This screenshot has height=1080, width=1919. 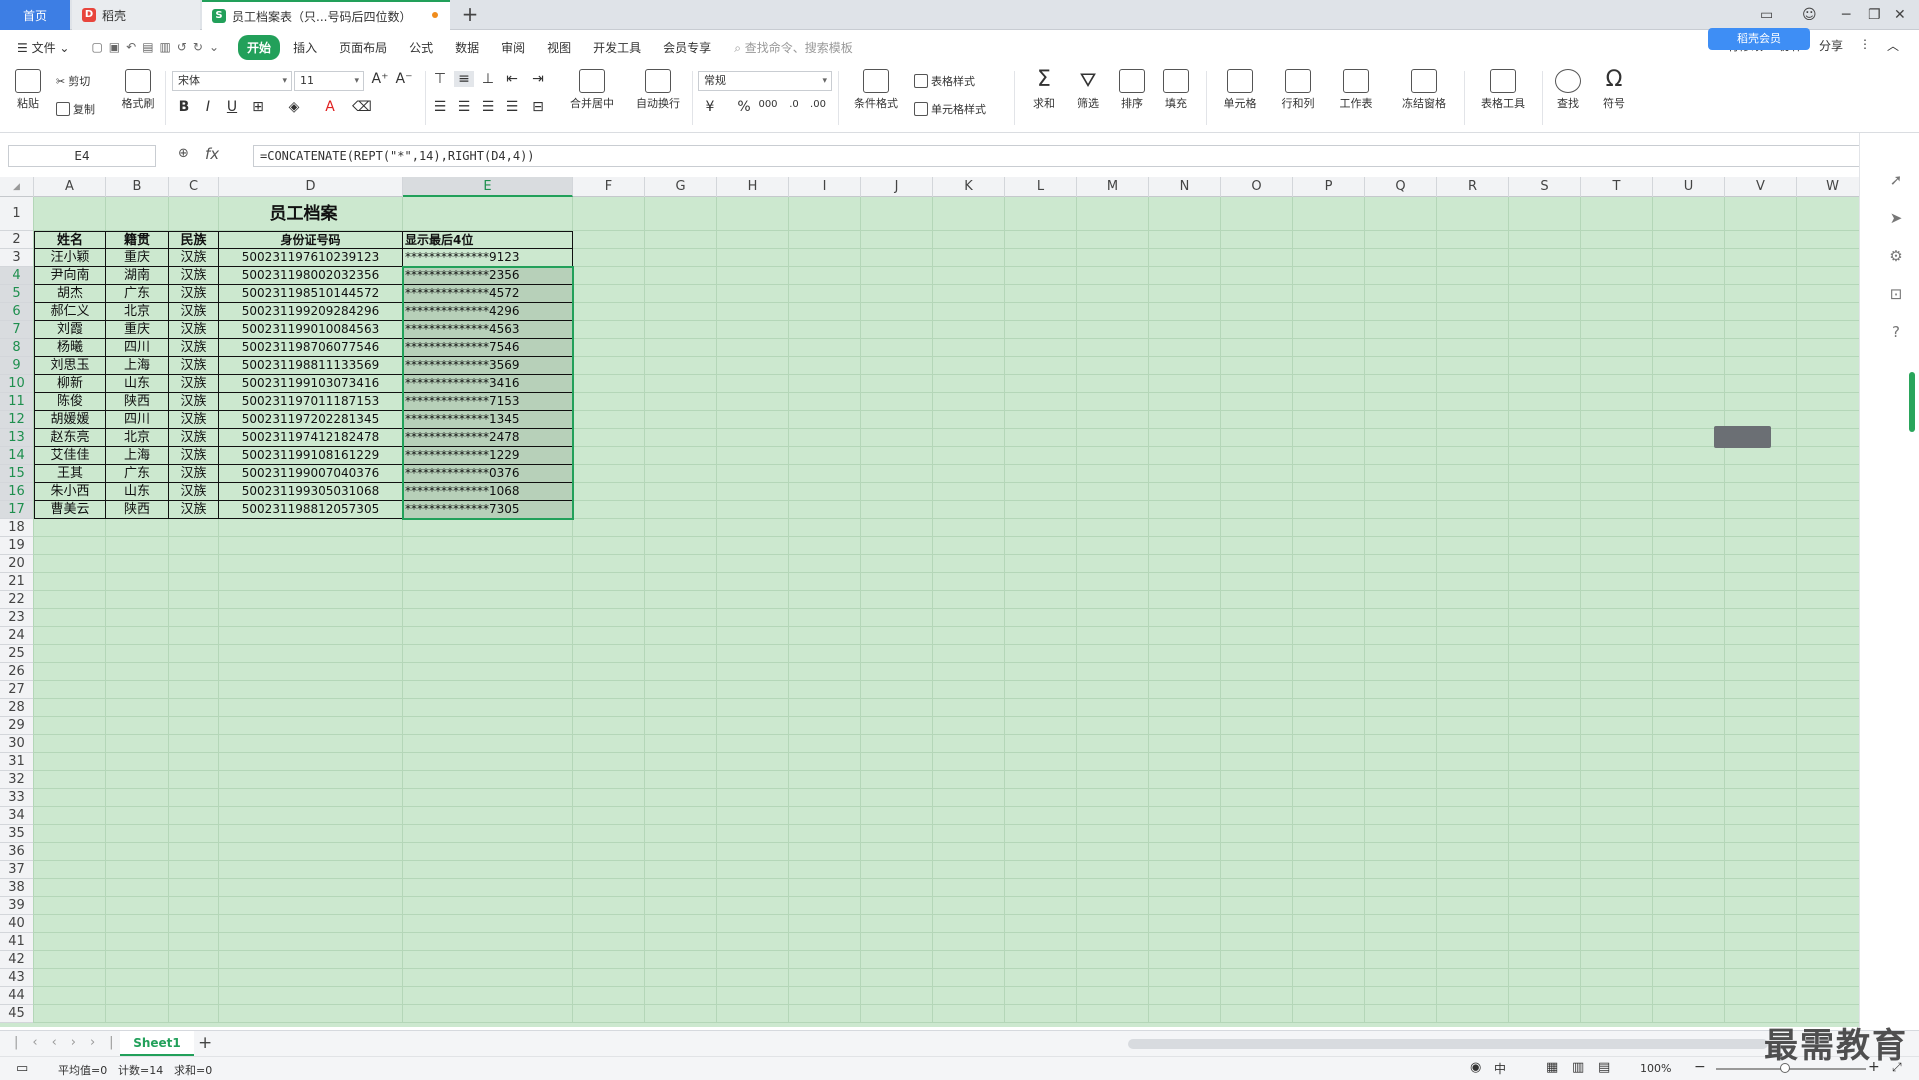 What do you see at coordinates (467, 47) in the screenshot?
I see `menu-data: 数据` at bounding box center [467, 47].